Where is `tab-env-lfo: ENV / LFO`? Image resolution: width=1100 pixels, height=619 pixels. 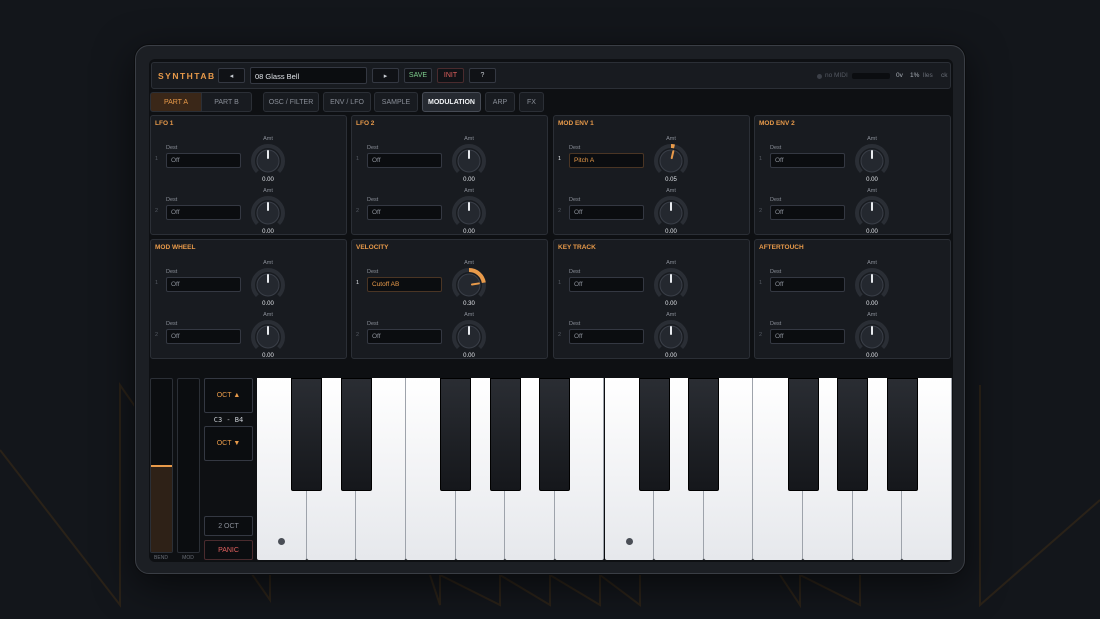 tab-env-lfo: ENV / LFO is located at coordinates (347, 102).